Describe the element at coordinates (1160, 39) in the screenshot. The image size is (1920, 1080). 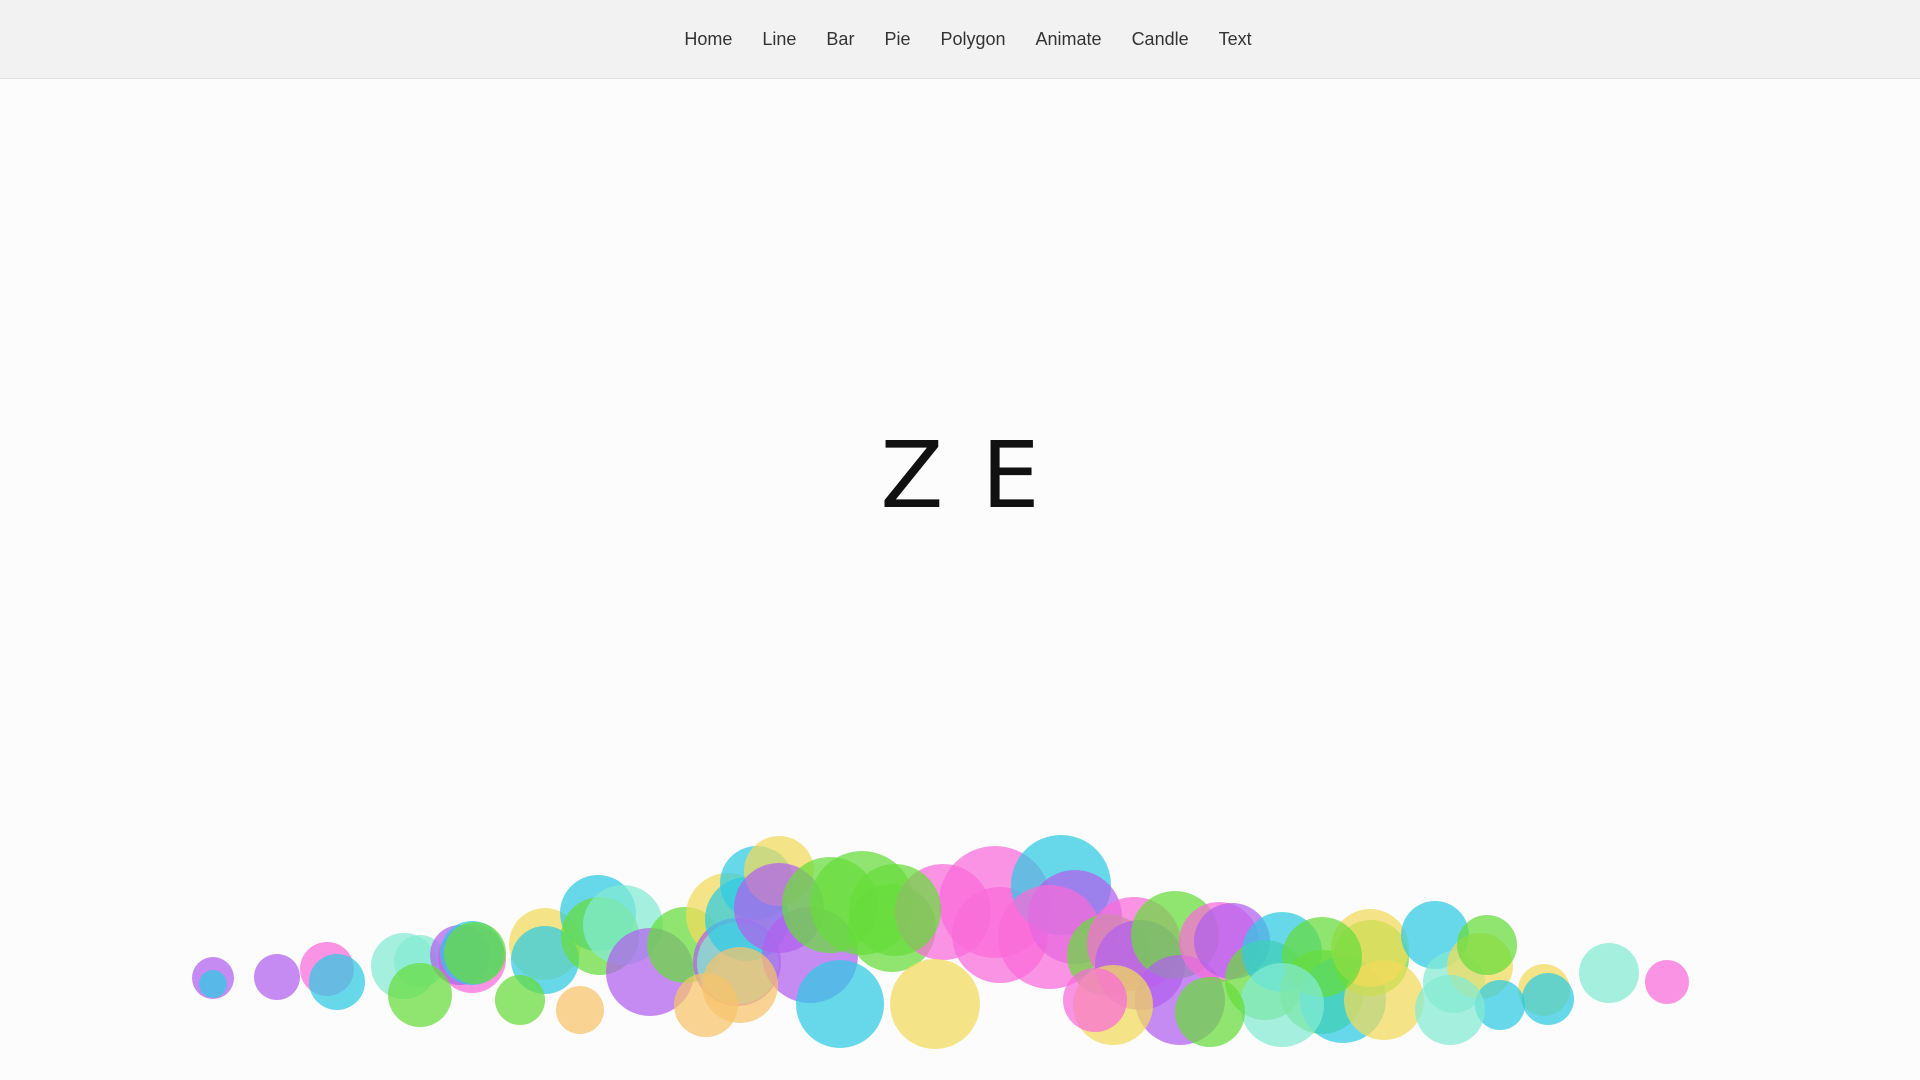
I see `nav-item-candle: Candle` at that location.